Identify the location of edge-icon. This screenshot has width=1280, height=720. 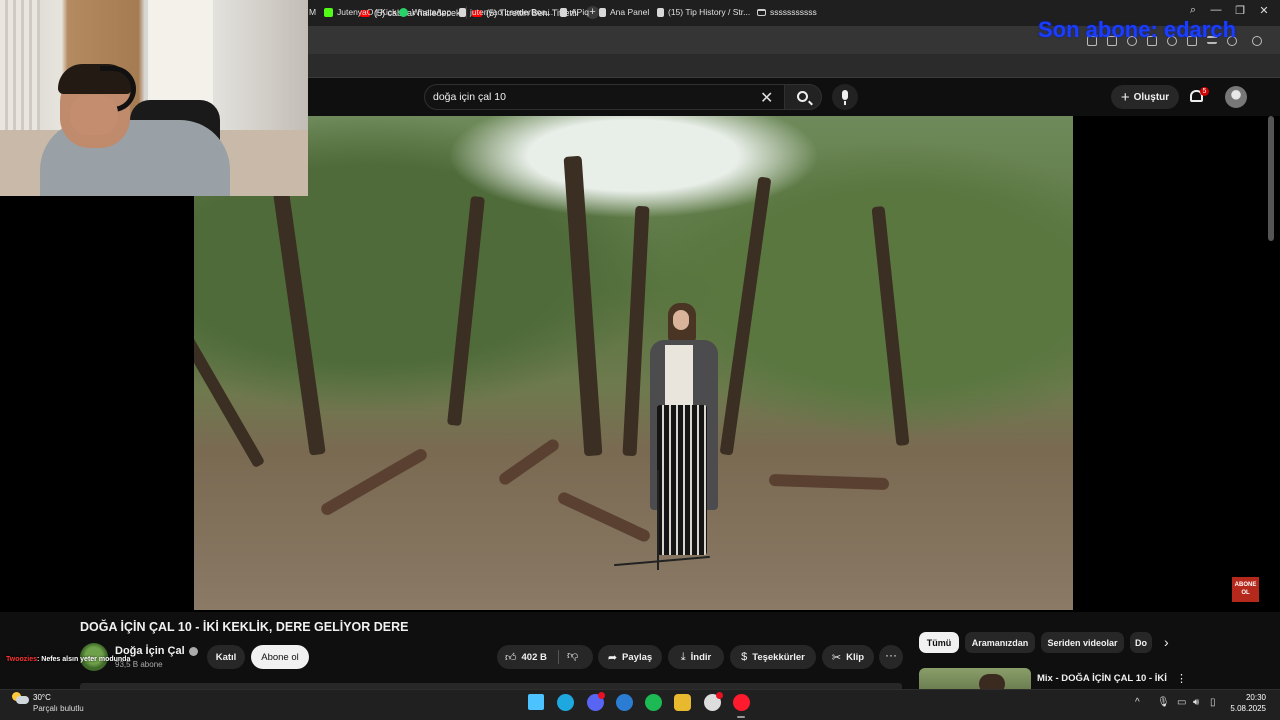
(565, 702).